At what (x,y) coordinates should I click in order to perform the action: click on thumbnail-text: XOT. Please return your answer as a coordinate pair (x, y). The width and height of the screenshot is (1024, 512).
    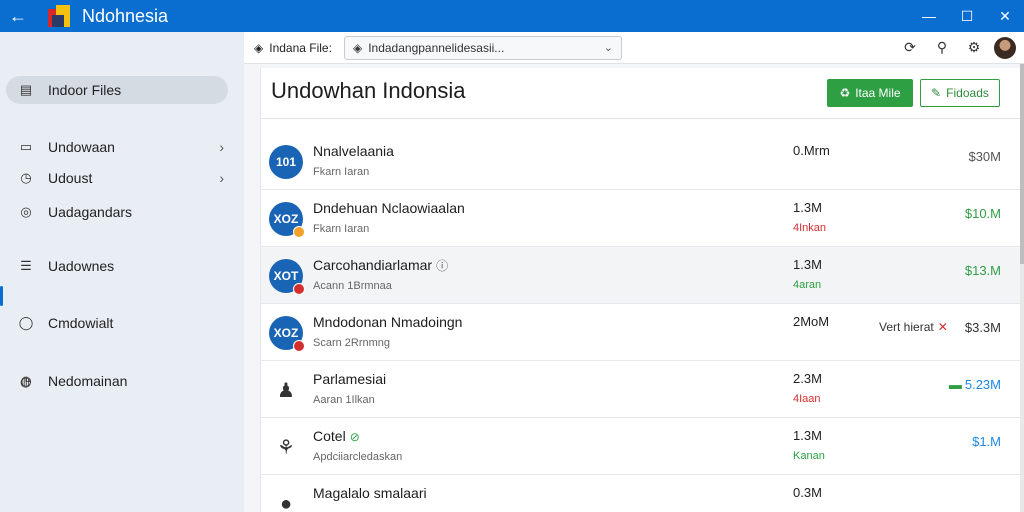
    Looking at the image, I should click on (286, 276).